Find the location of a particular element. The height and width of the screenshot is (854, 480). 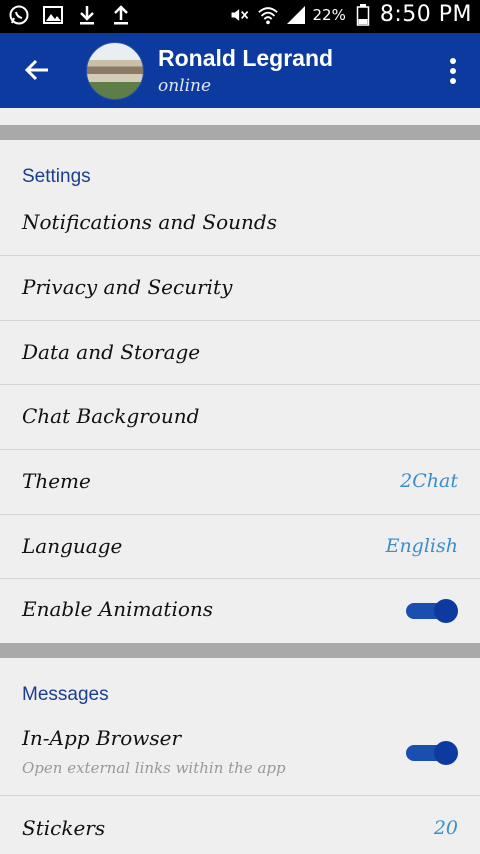

row-label: Stickers is located at coordinates (64, 828).